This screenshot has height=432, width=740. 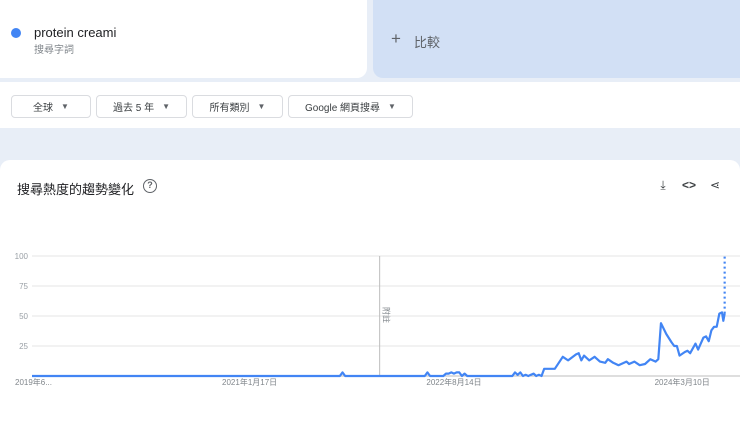 I want to click on y-tick-label: 100, so click(x=22, y=256).